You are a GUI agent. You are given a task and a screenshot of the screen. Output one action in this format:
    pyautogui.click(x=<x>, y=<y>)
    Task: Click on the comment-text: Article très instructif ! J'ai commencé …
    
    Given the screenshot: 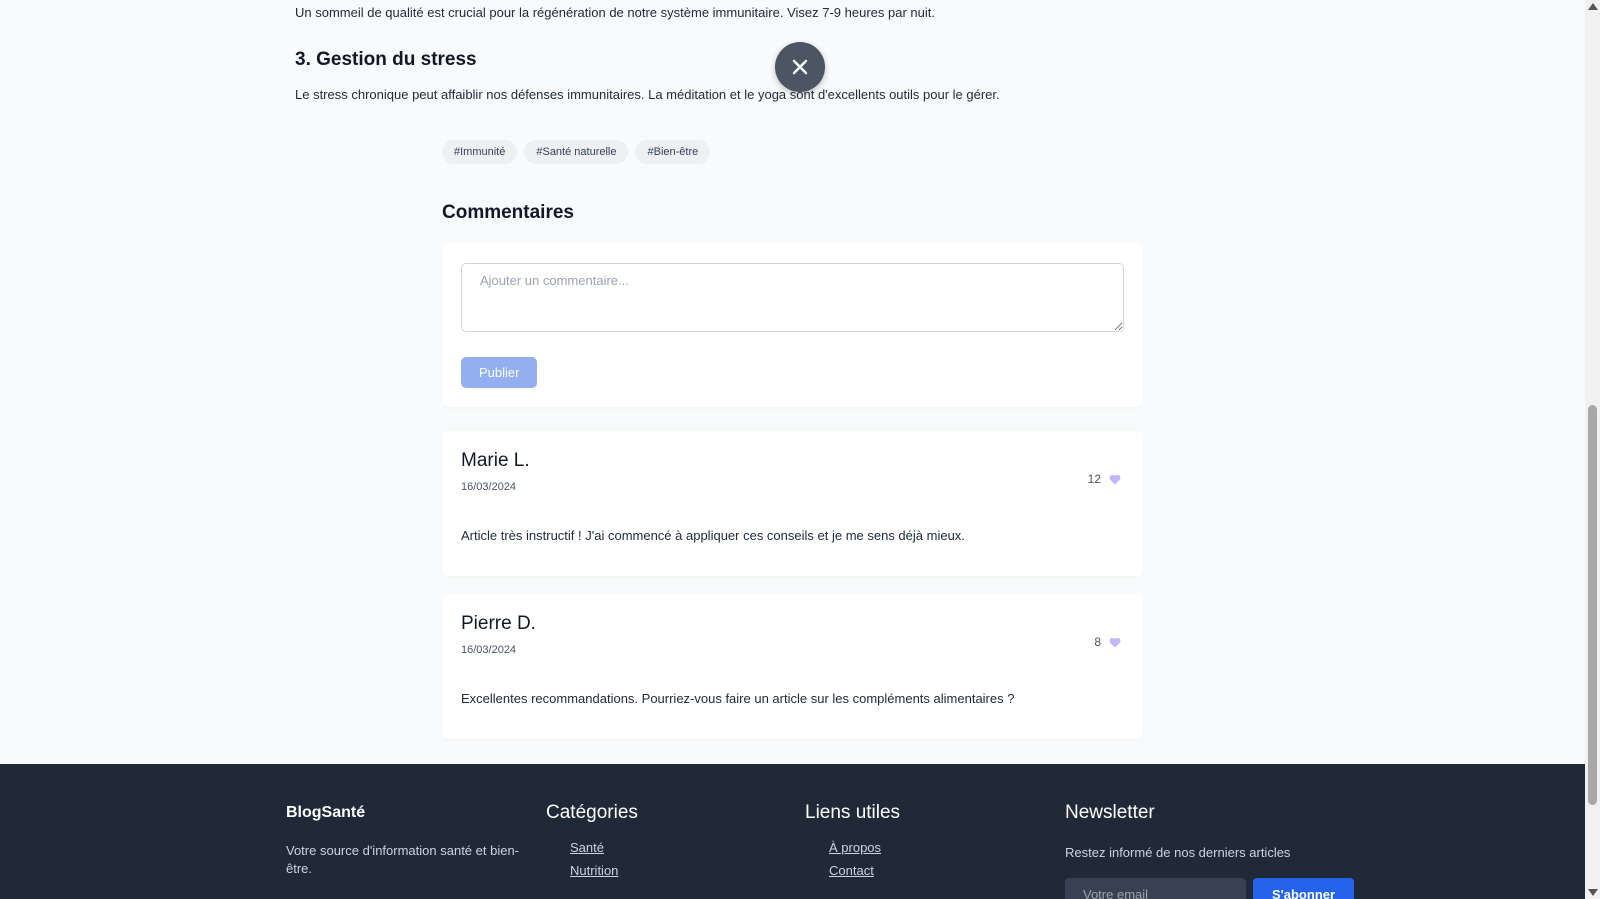 What is the action you would take?
    pyautogui.click(x=713, y=535)
    